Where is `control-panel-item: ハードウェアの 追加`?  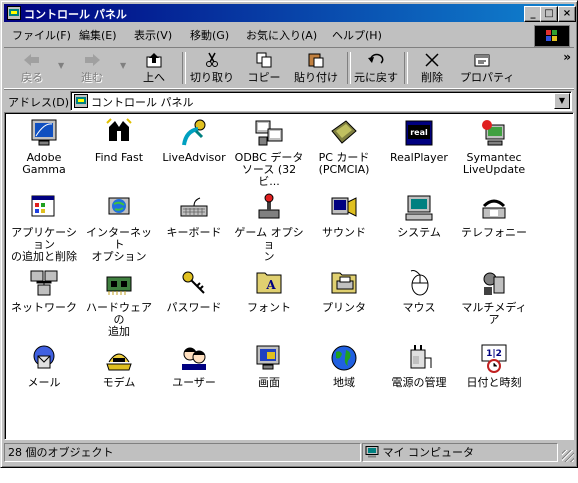 control-panel-item: ハードウェアの 追加 is located at coordinates (119, 302).